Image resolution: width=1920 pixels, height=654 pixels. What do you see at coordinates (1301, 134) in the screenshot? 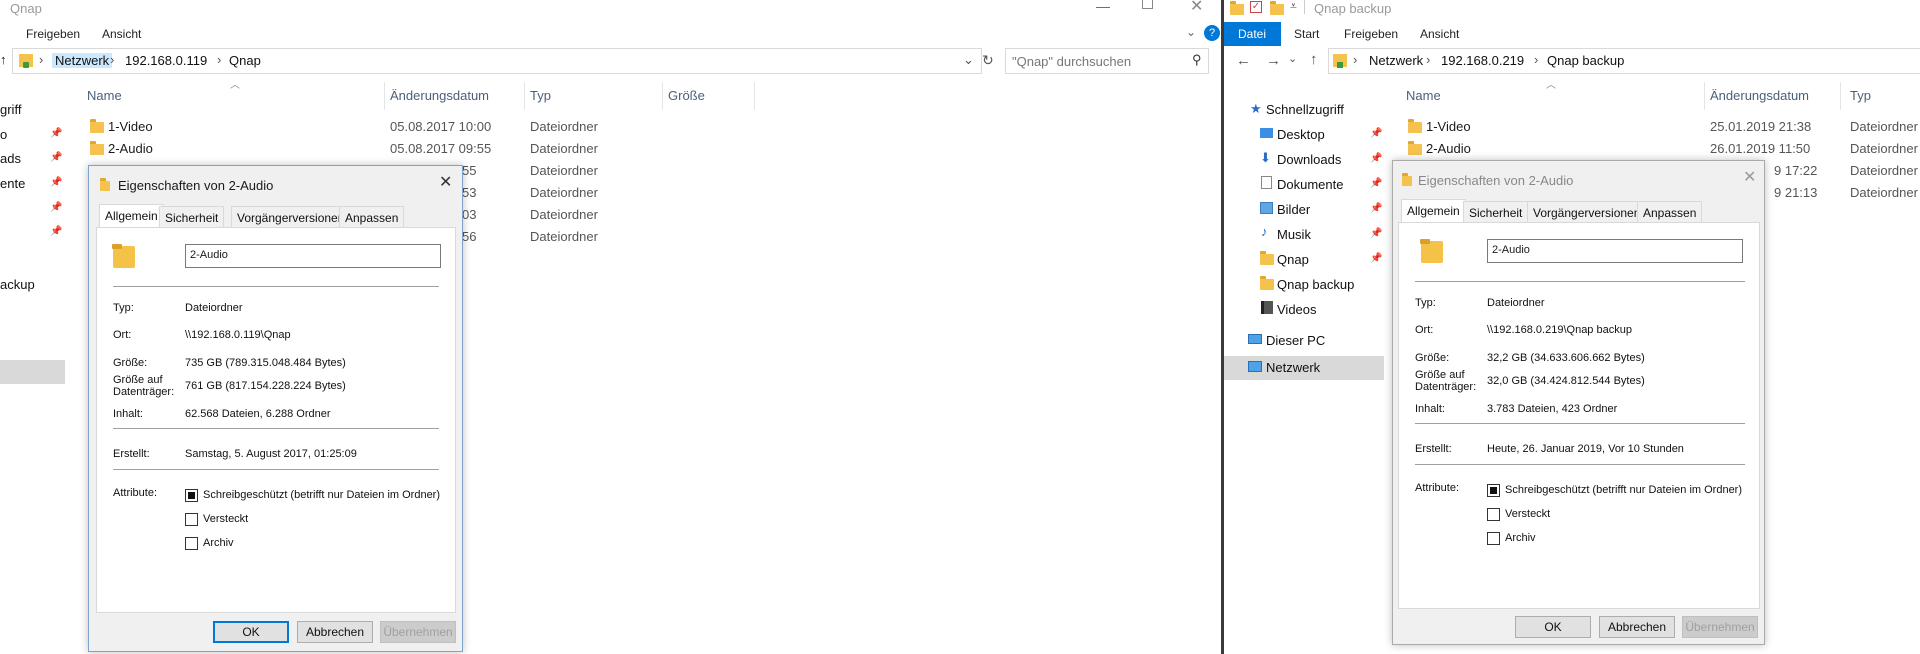
I see `nav-item-desktop: Desktop` at bounding box center [1301, 134].